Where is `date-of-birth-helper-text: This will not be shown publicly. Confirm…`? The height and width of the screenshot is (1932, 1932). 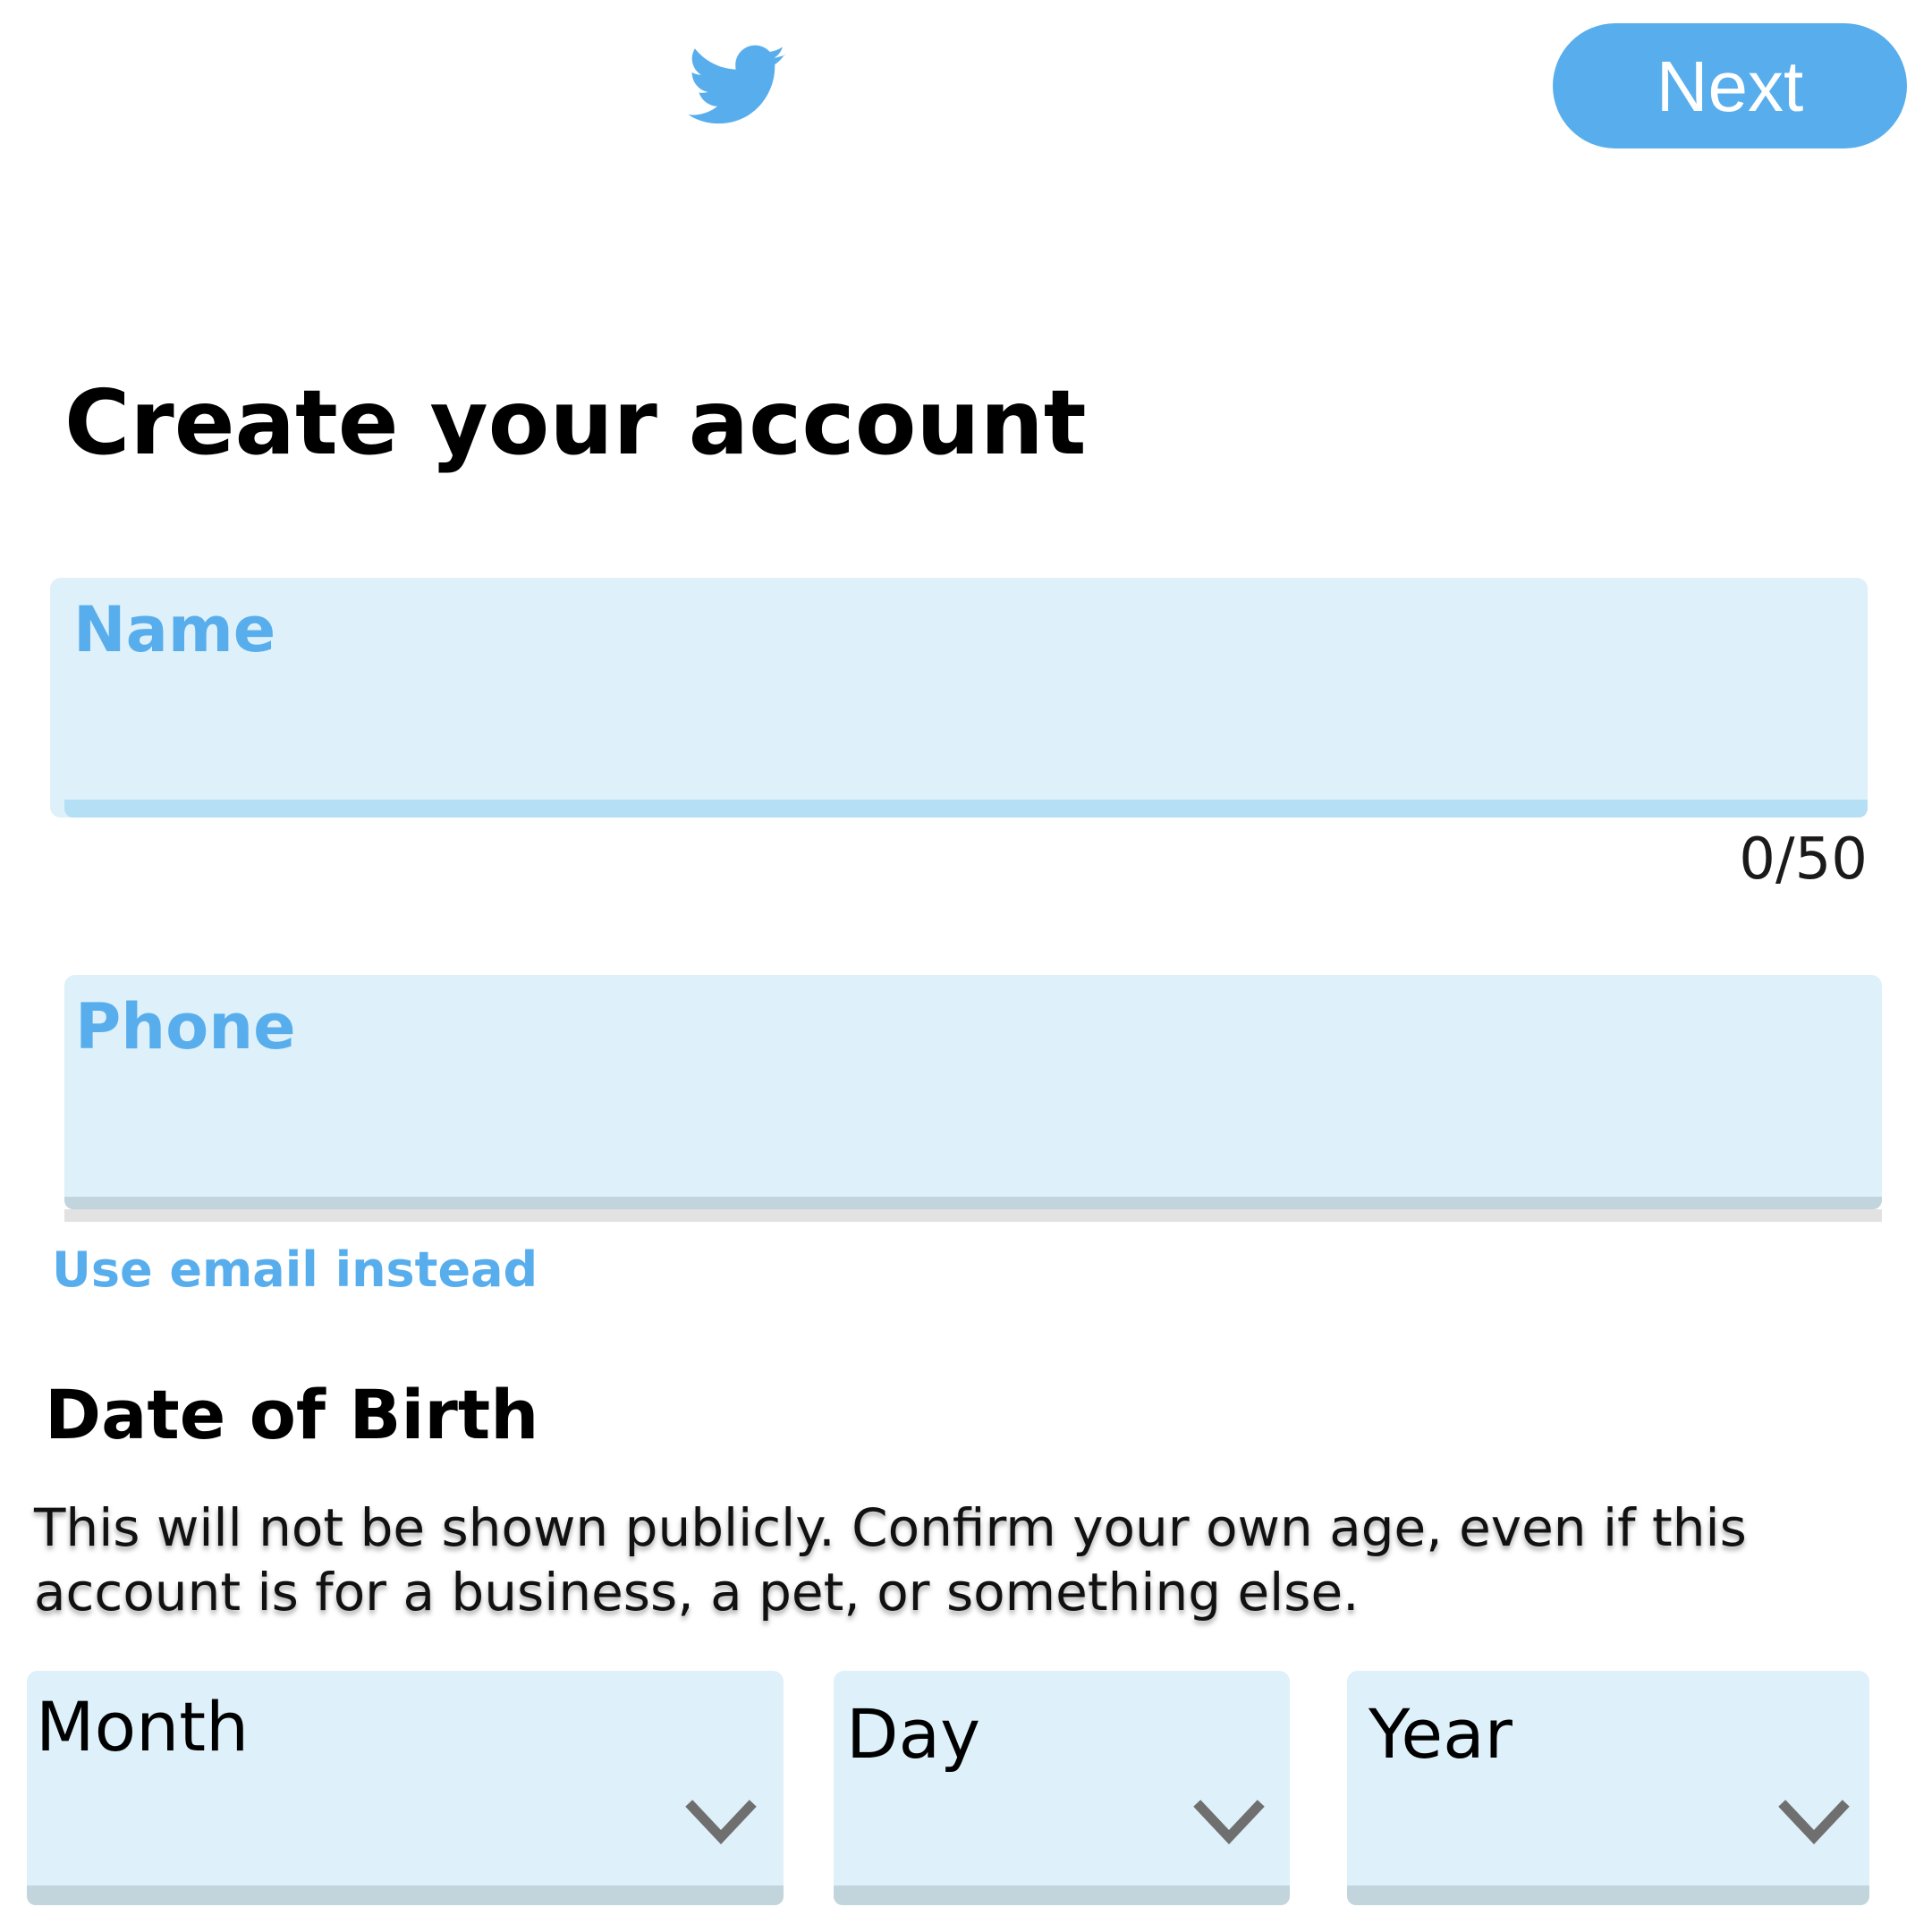
date-of-birth-helper-text: This will not be shown publicly. Confirm… is located at coordinates (890, 1560).